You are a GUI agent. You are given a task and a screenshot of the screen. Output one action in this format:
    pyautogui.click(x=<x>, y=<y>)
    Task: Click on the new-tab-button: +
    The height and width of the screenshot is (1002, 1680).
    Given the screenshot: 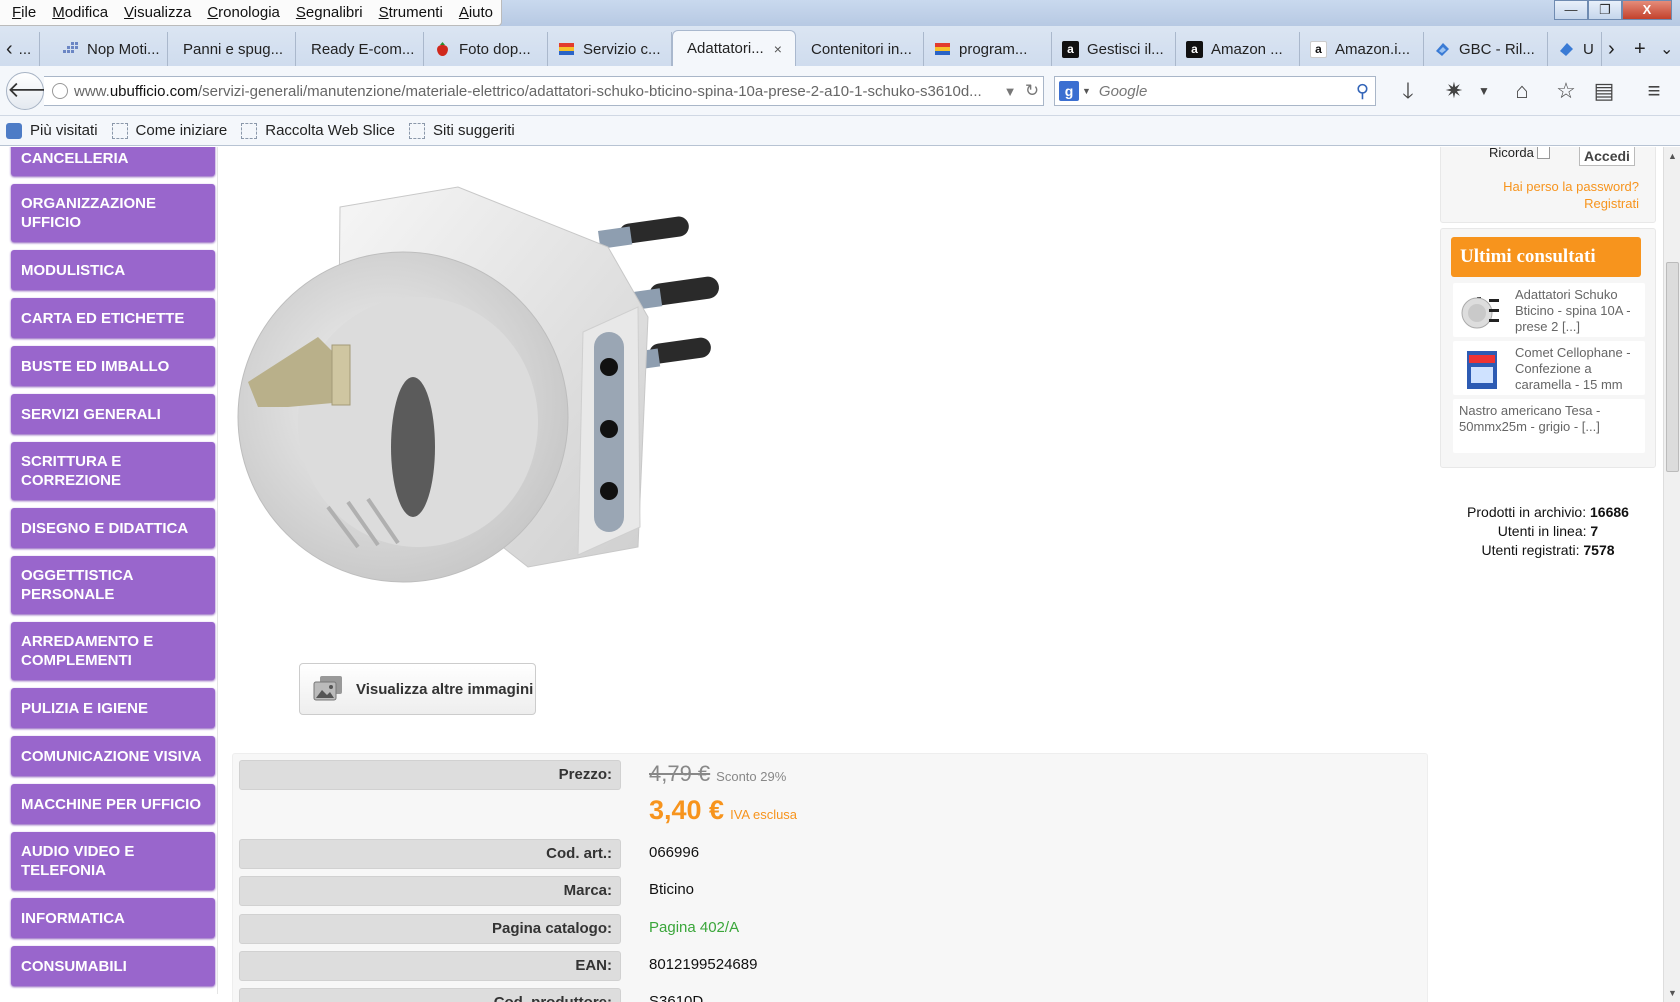 What is the action you would take?
    pyautogui.click(x=1641, y=49)
    